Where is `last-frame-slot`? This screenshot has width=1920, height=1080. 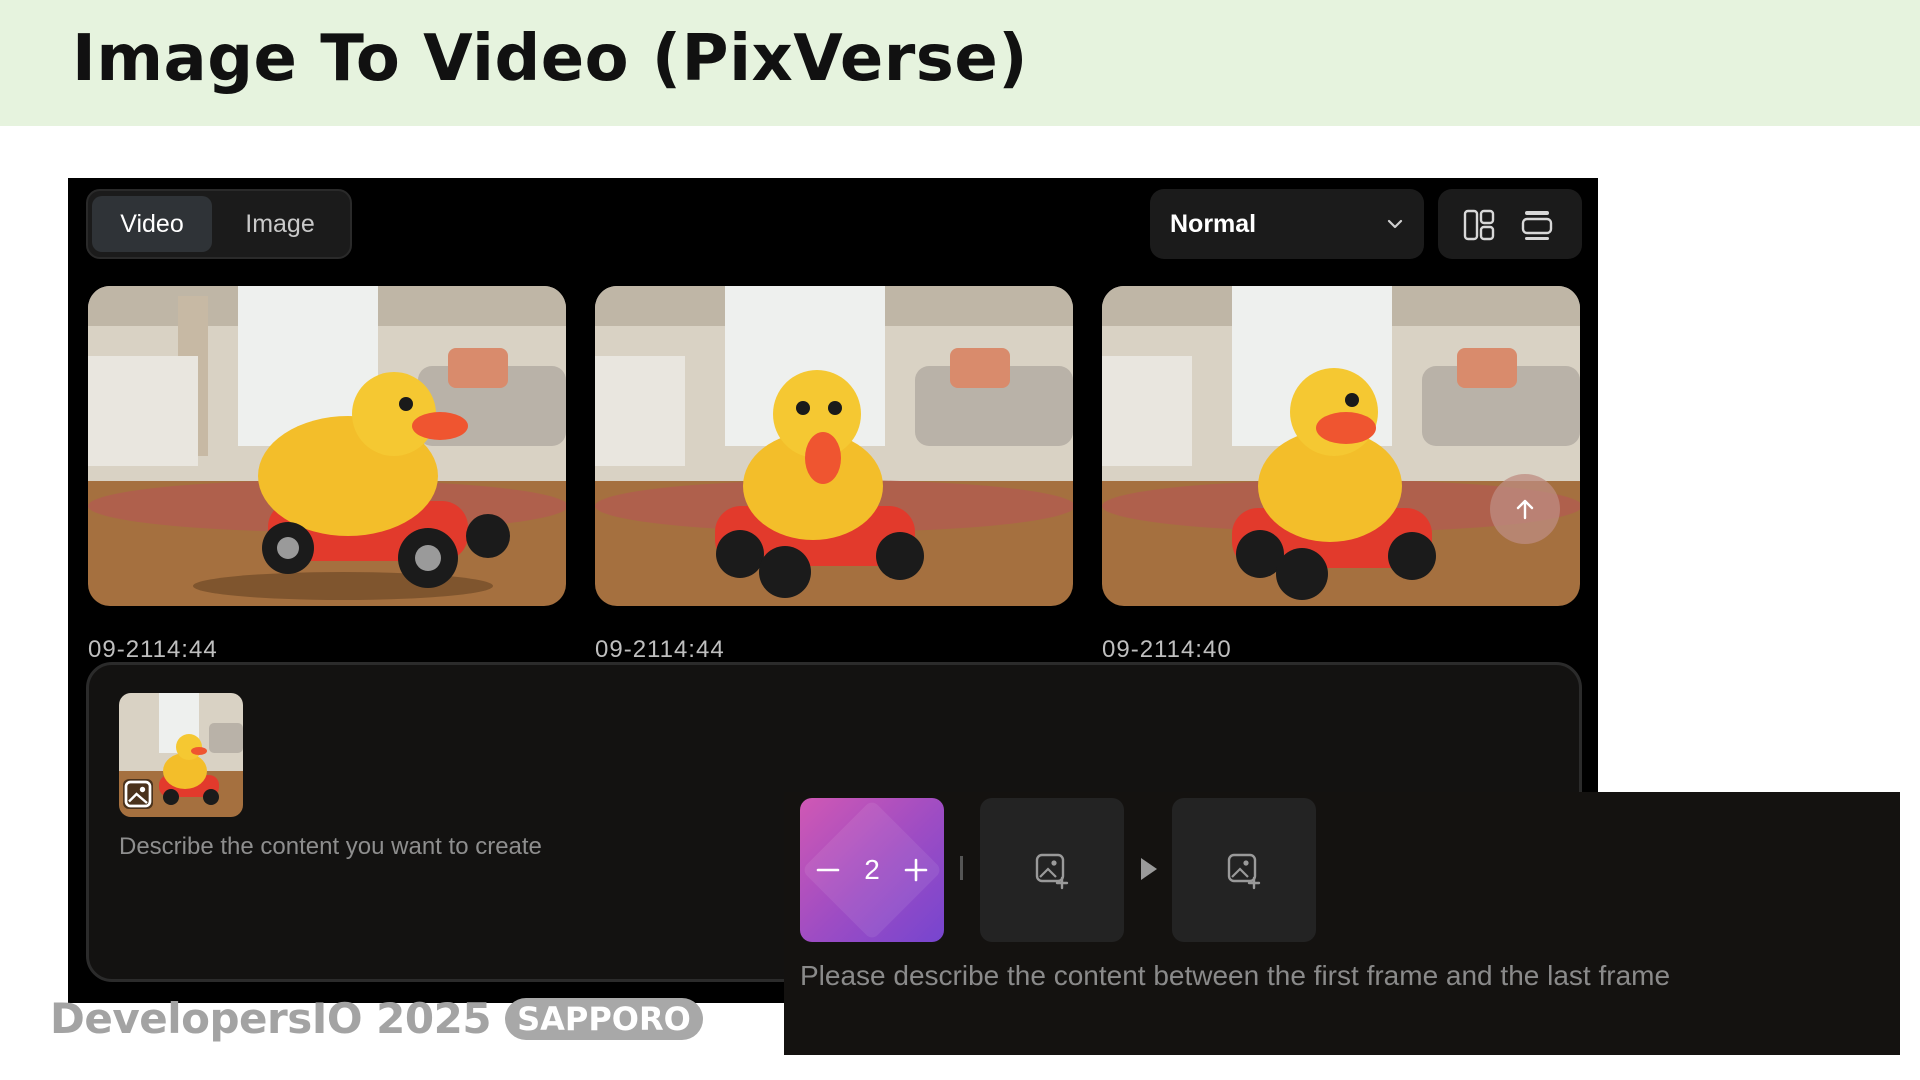 last-frame-slot is located at coordinates (1244, 870).